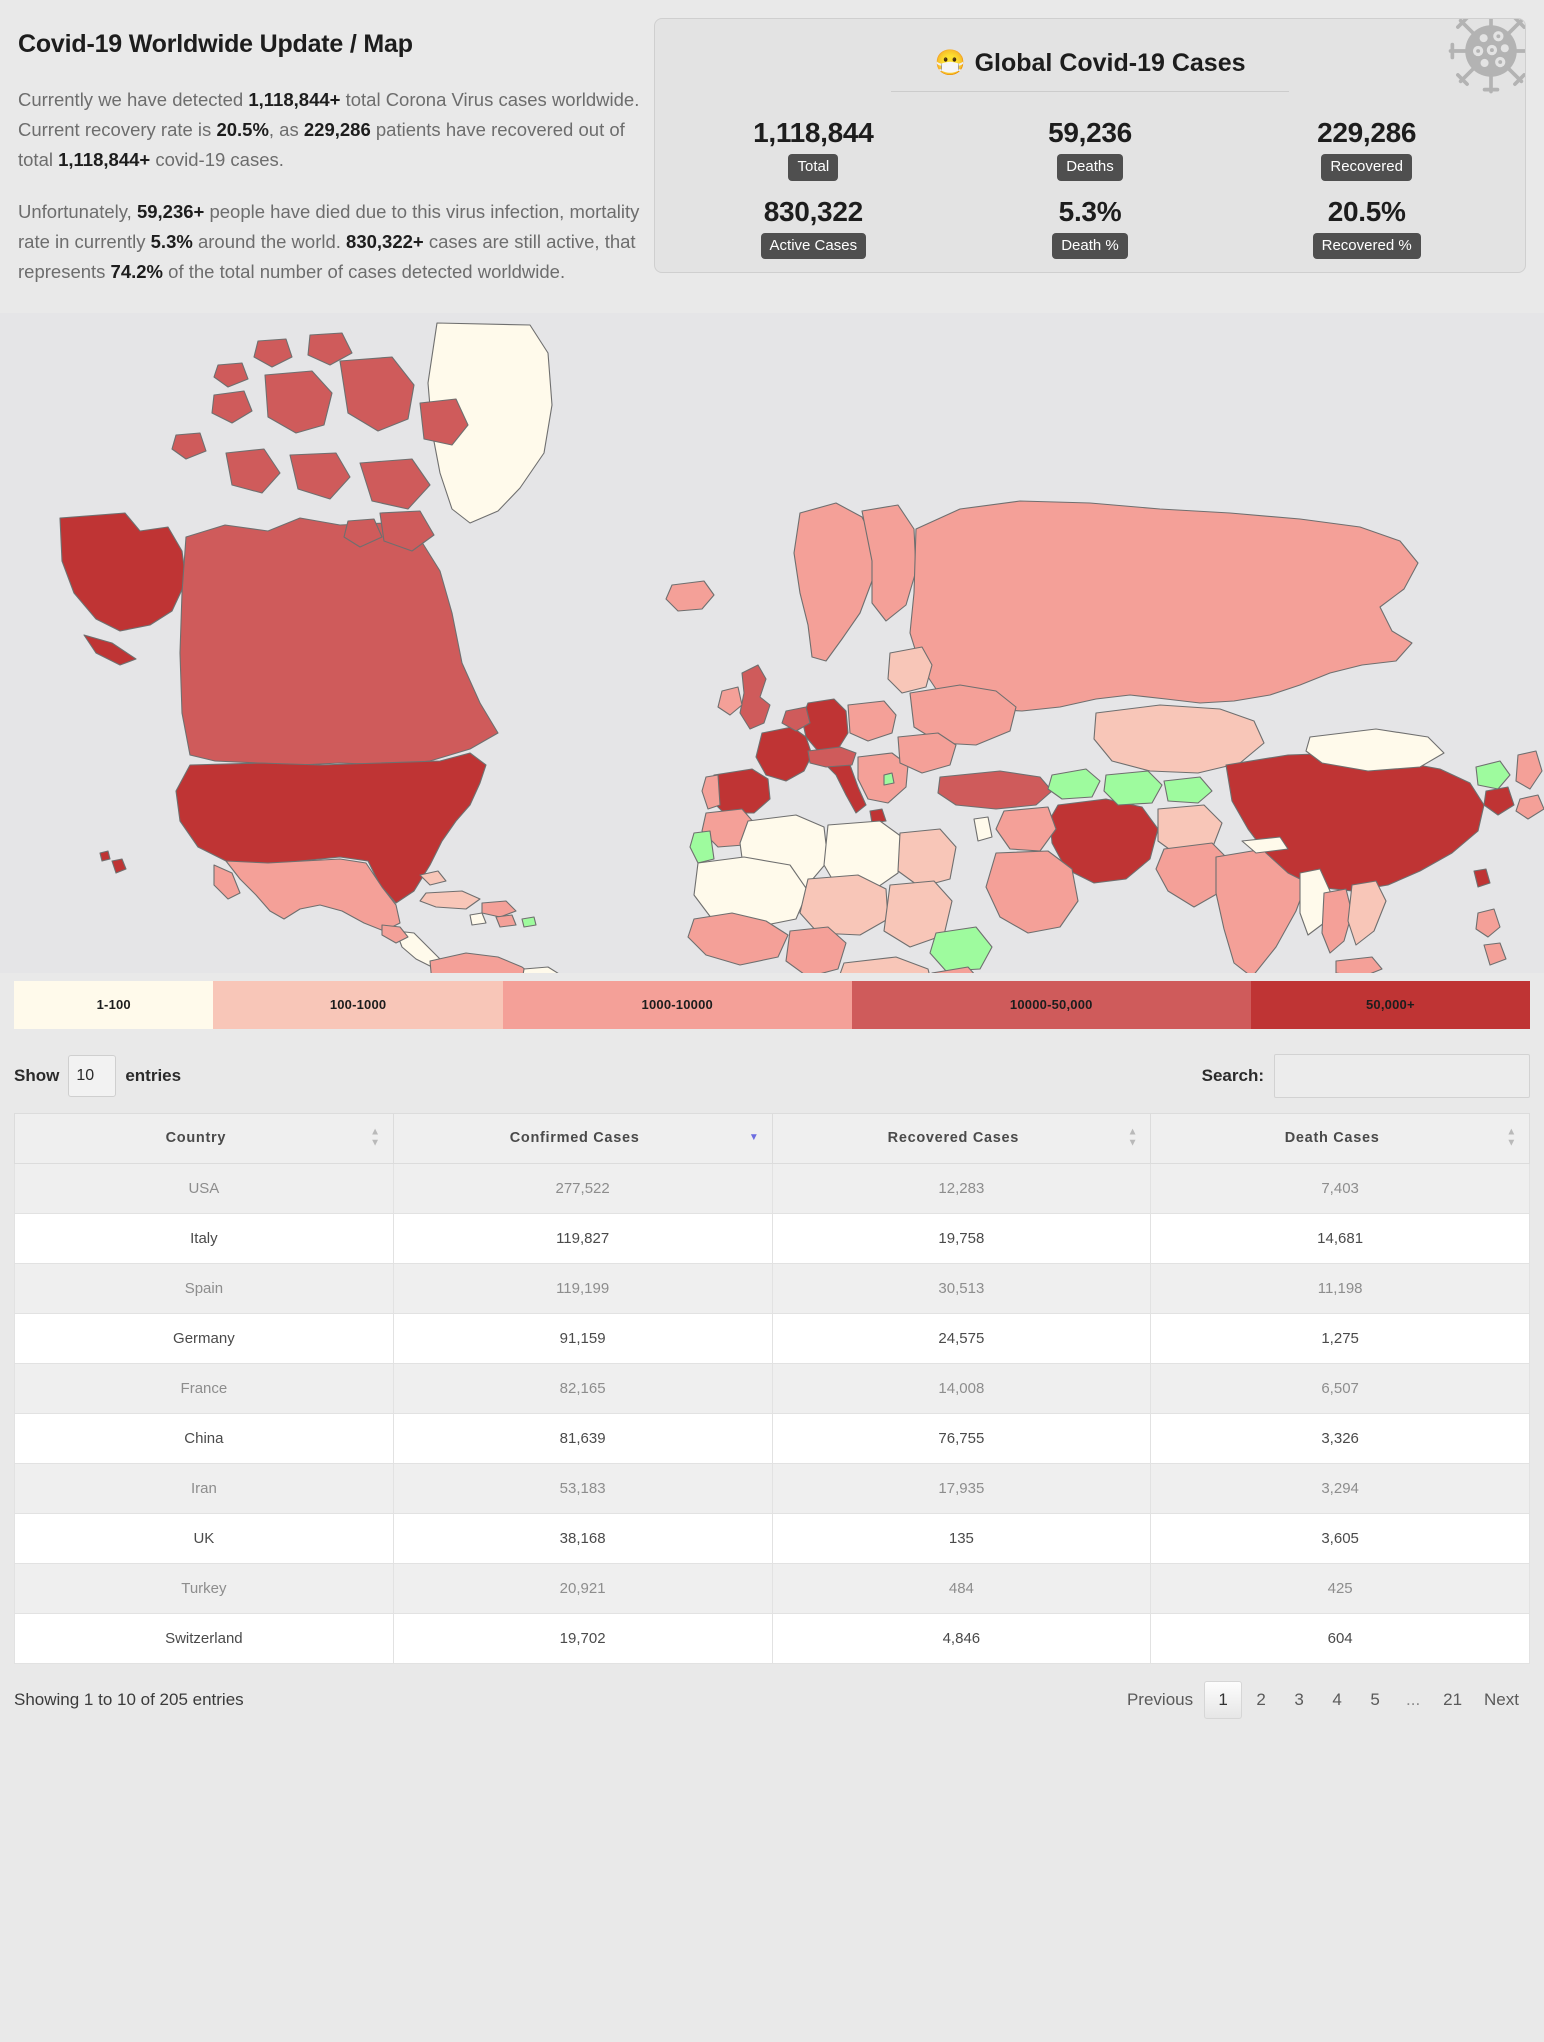 Image resolution: width=1544 pixels, height=2042 pixels. What do you see at coordinates (832, 757) in the screenshot?
I see `country-switzerland-austria` at bounding box center [832, 757].